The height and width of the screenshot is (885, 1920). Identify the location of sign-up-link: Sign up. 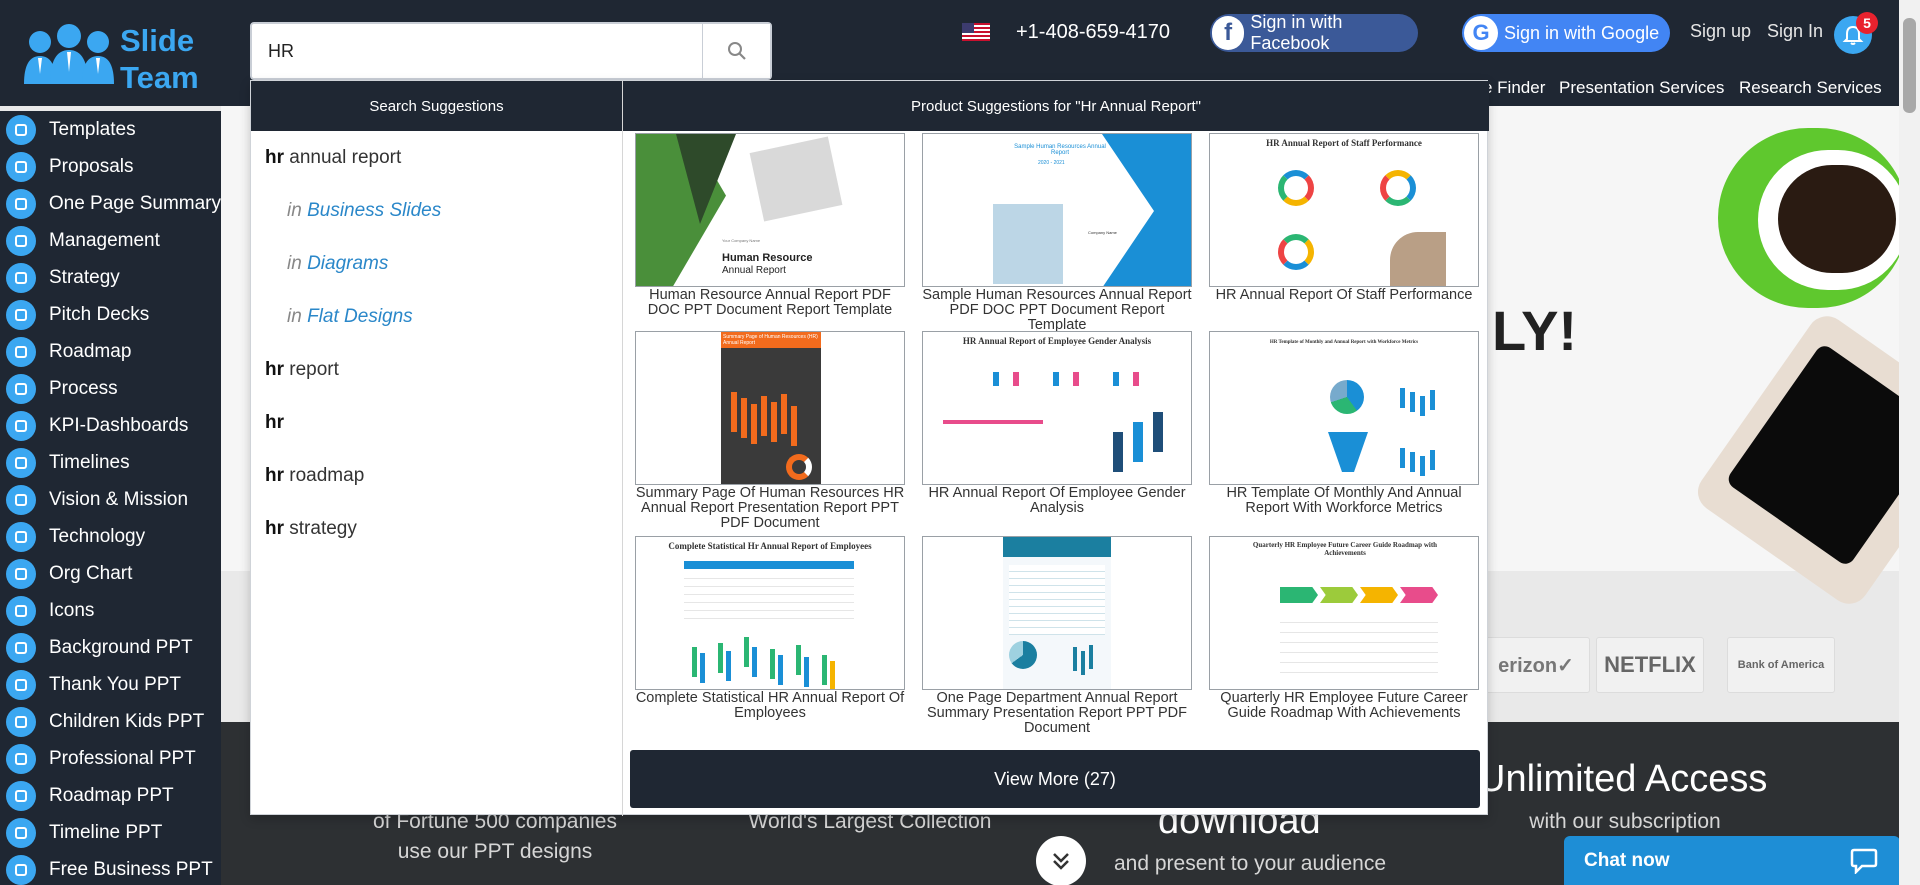
(1720, 31).